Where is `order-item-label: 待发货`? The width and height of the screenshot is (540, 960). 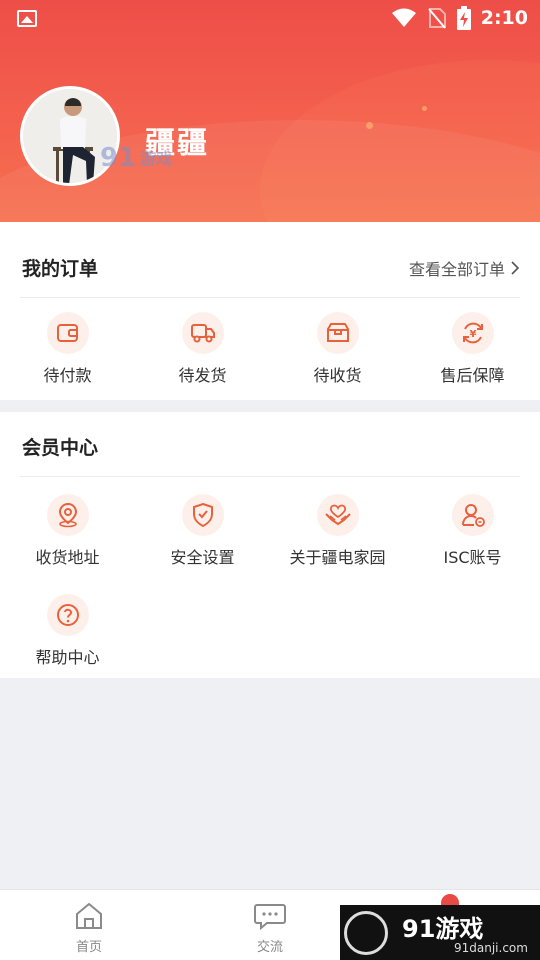 order-item-label: 待发货 is located at coordinates (202, 375).